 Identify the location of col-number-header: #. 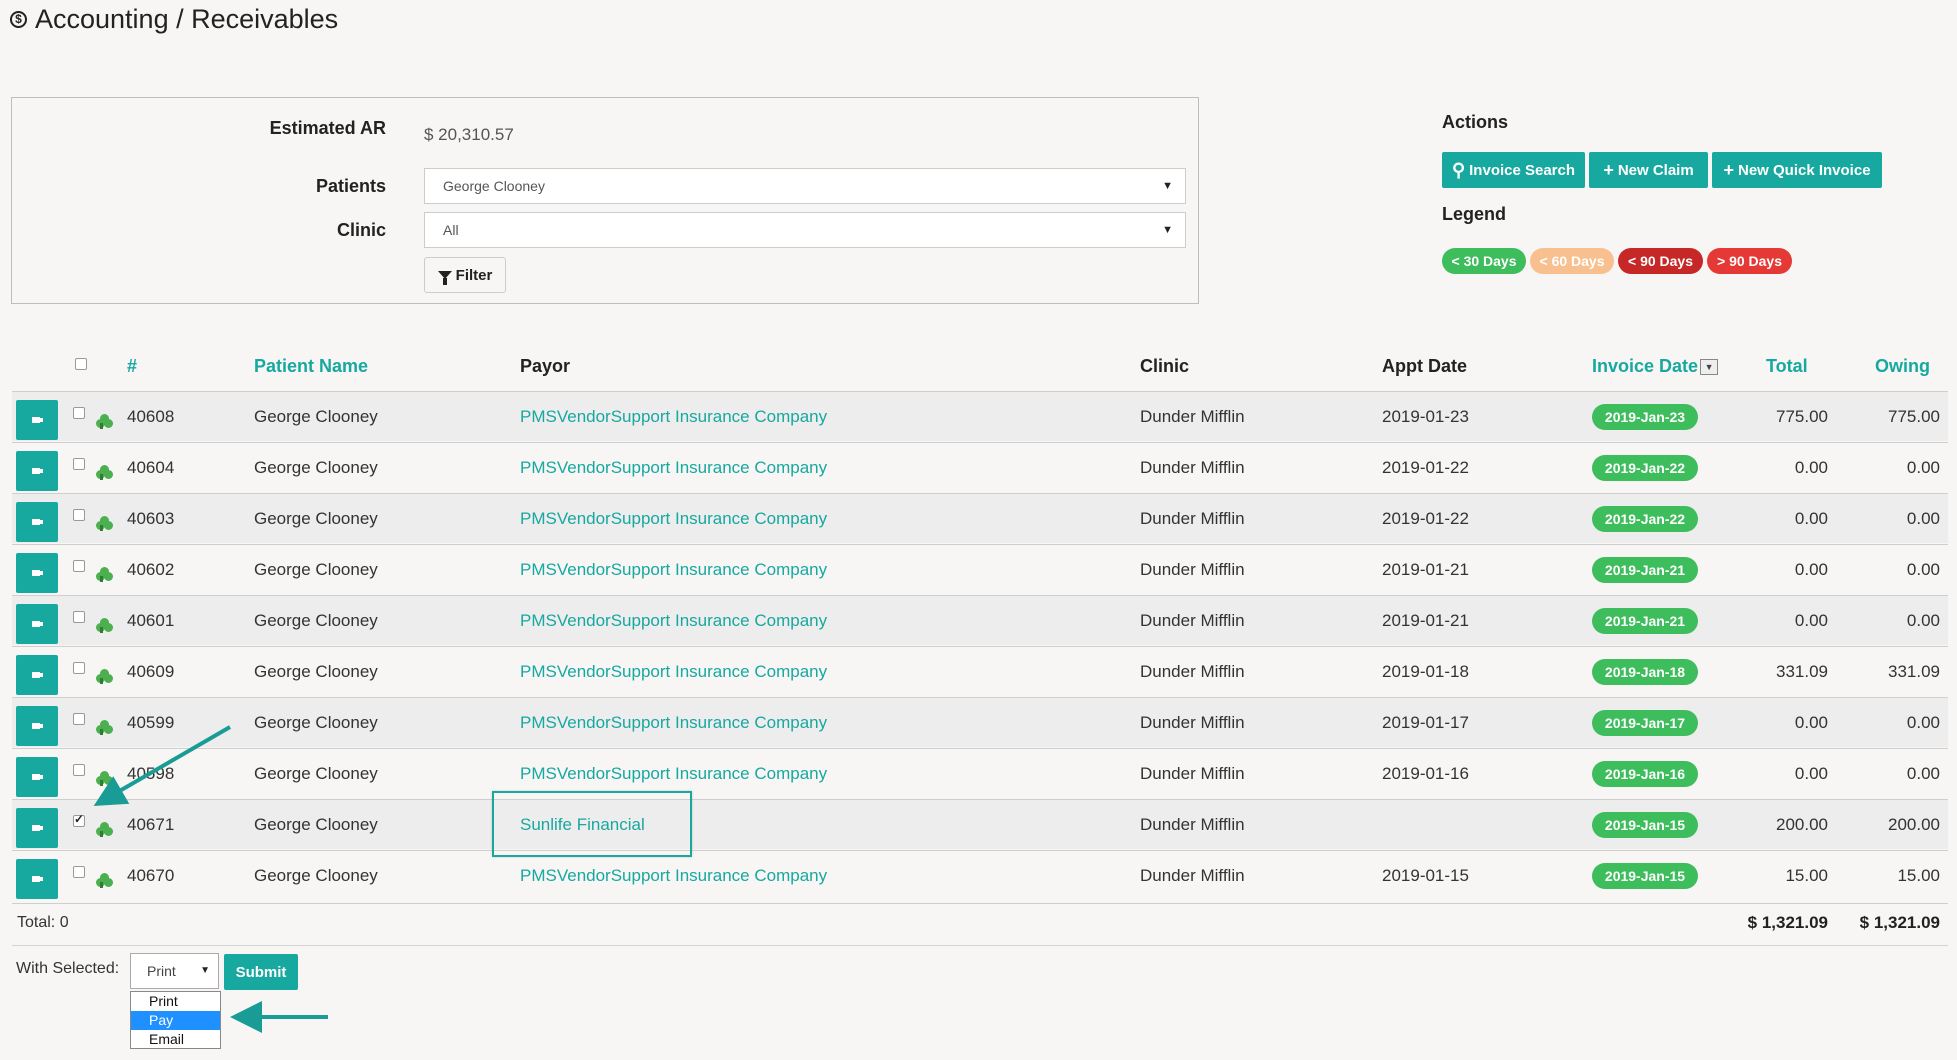
(132, 366).